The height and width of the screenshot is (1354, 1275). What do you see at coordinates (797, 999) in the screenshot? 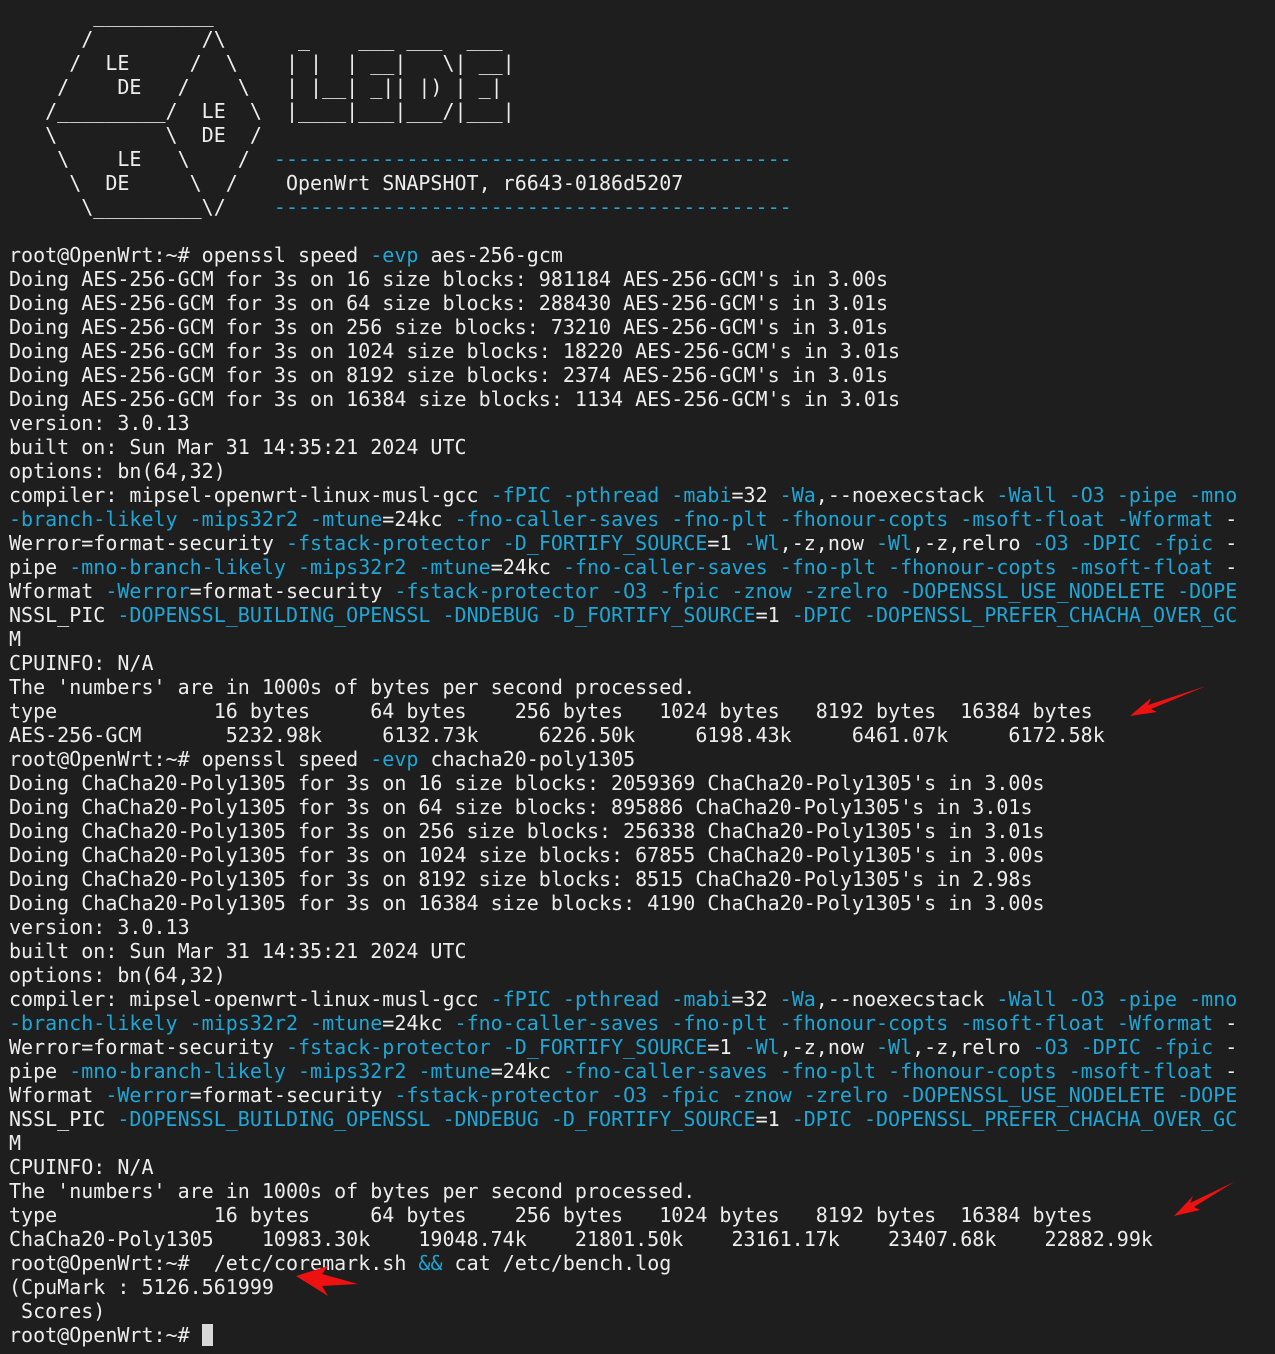
I see `text-segment: -Wa` at bounding box center [797, 999].